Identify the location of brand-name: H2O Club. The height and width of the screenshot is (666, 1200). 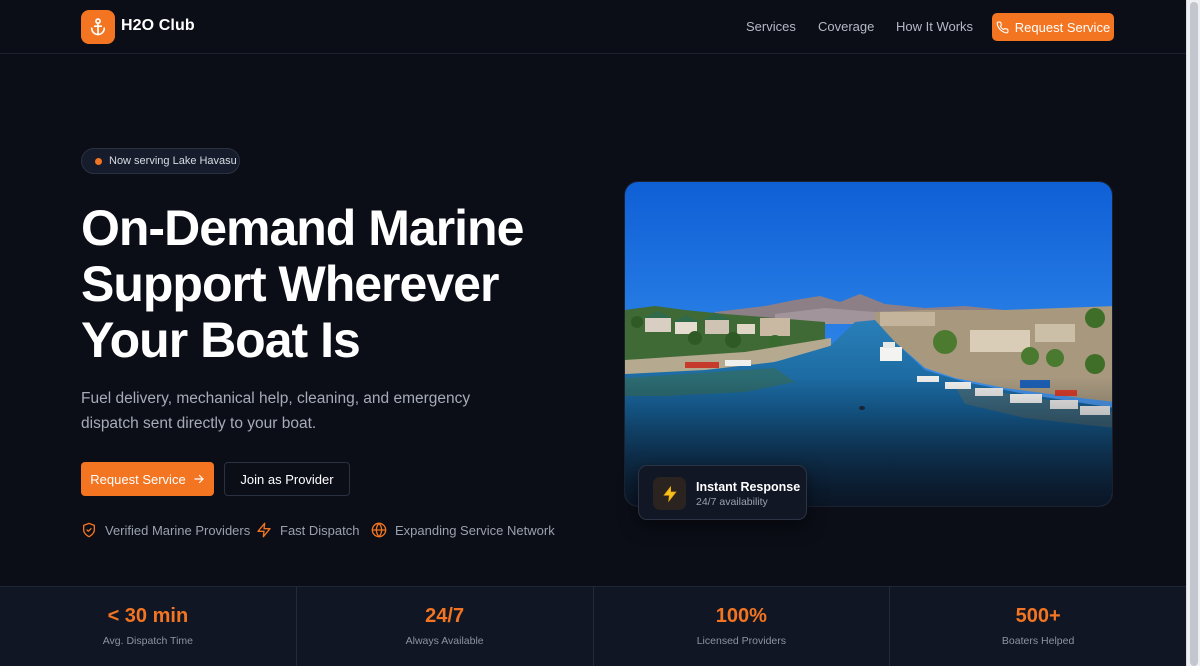
(158, 26).